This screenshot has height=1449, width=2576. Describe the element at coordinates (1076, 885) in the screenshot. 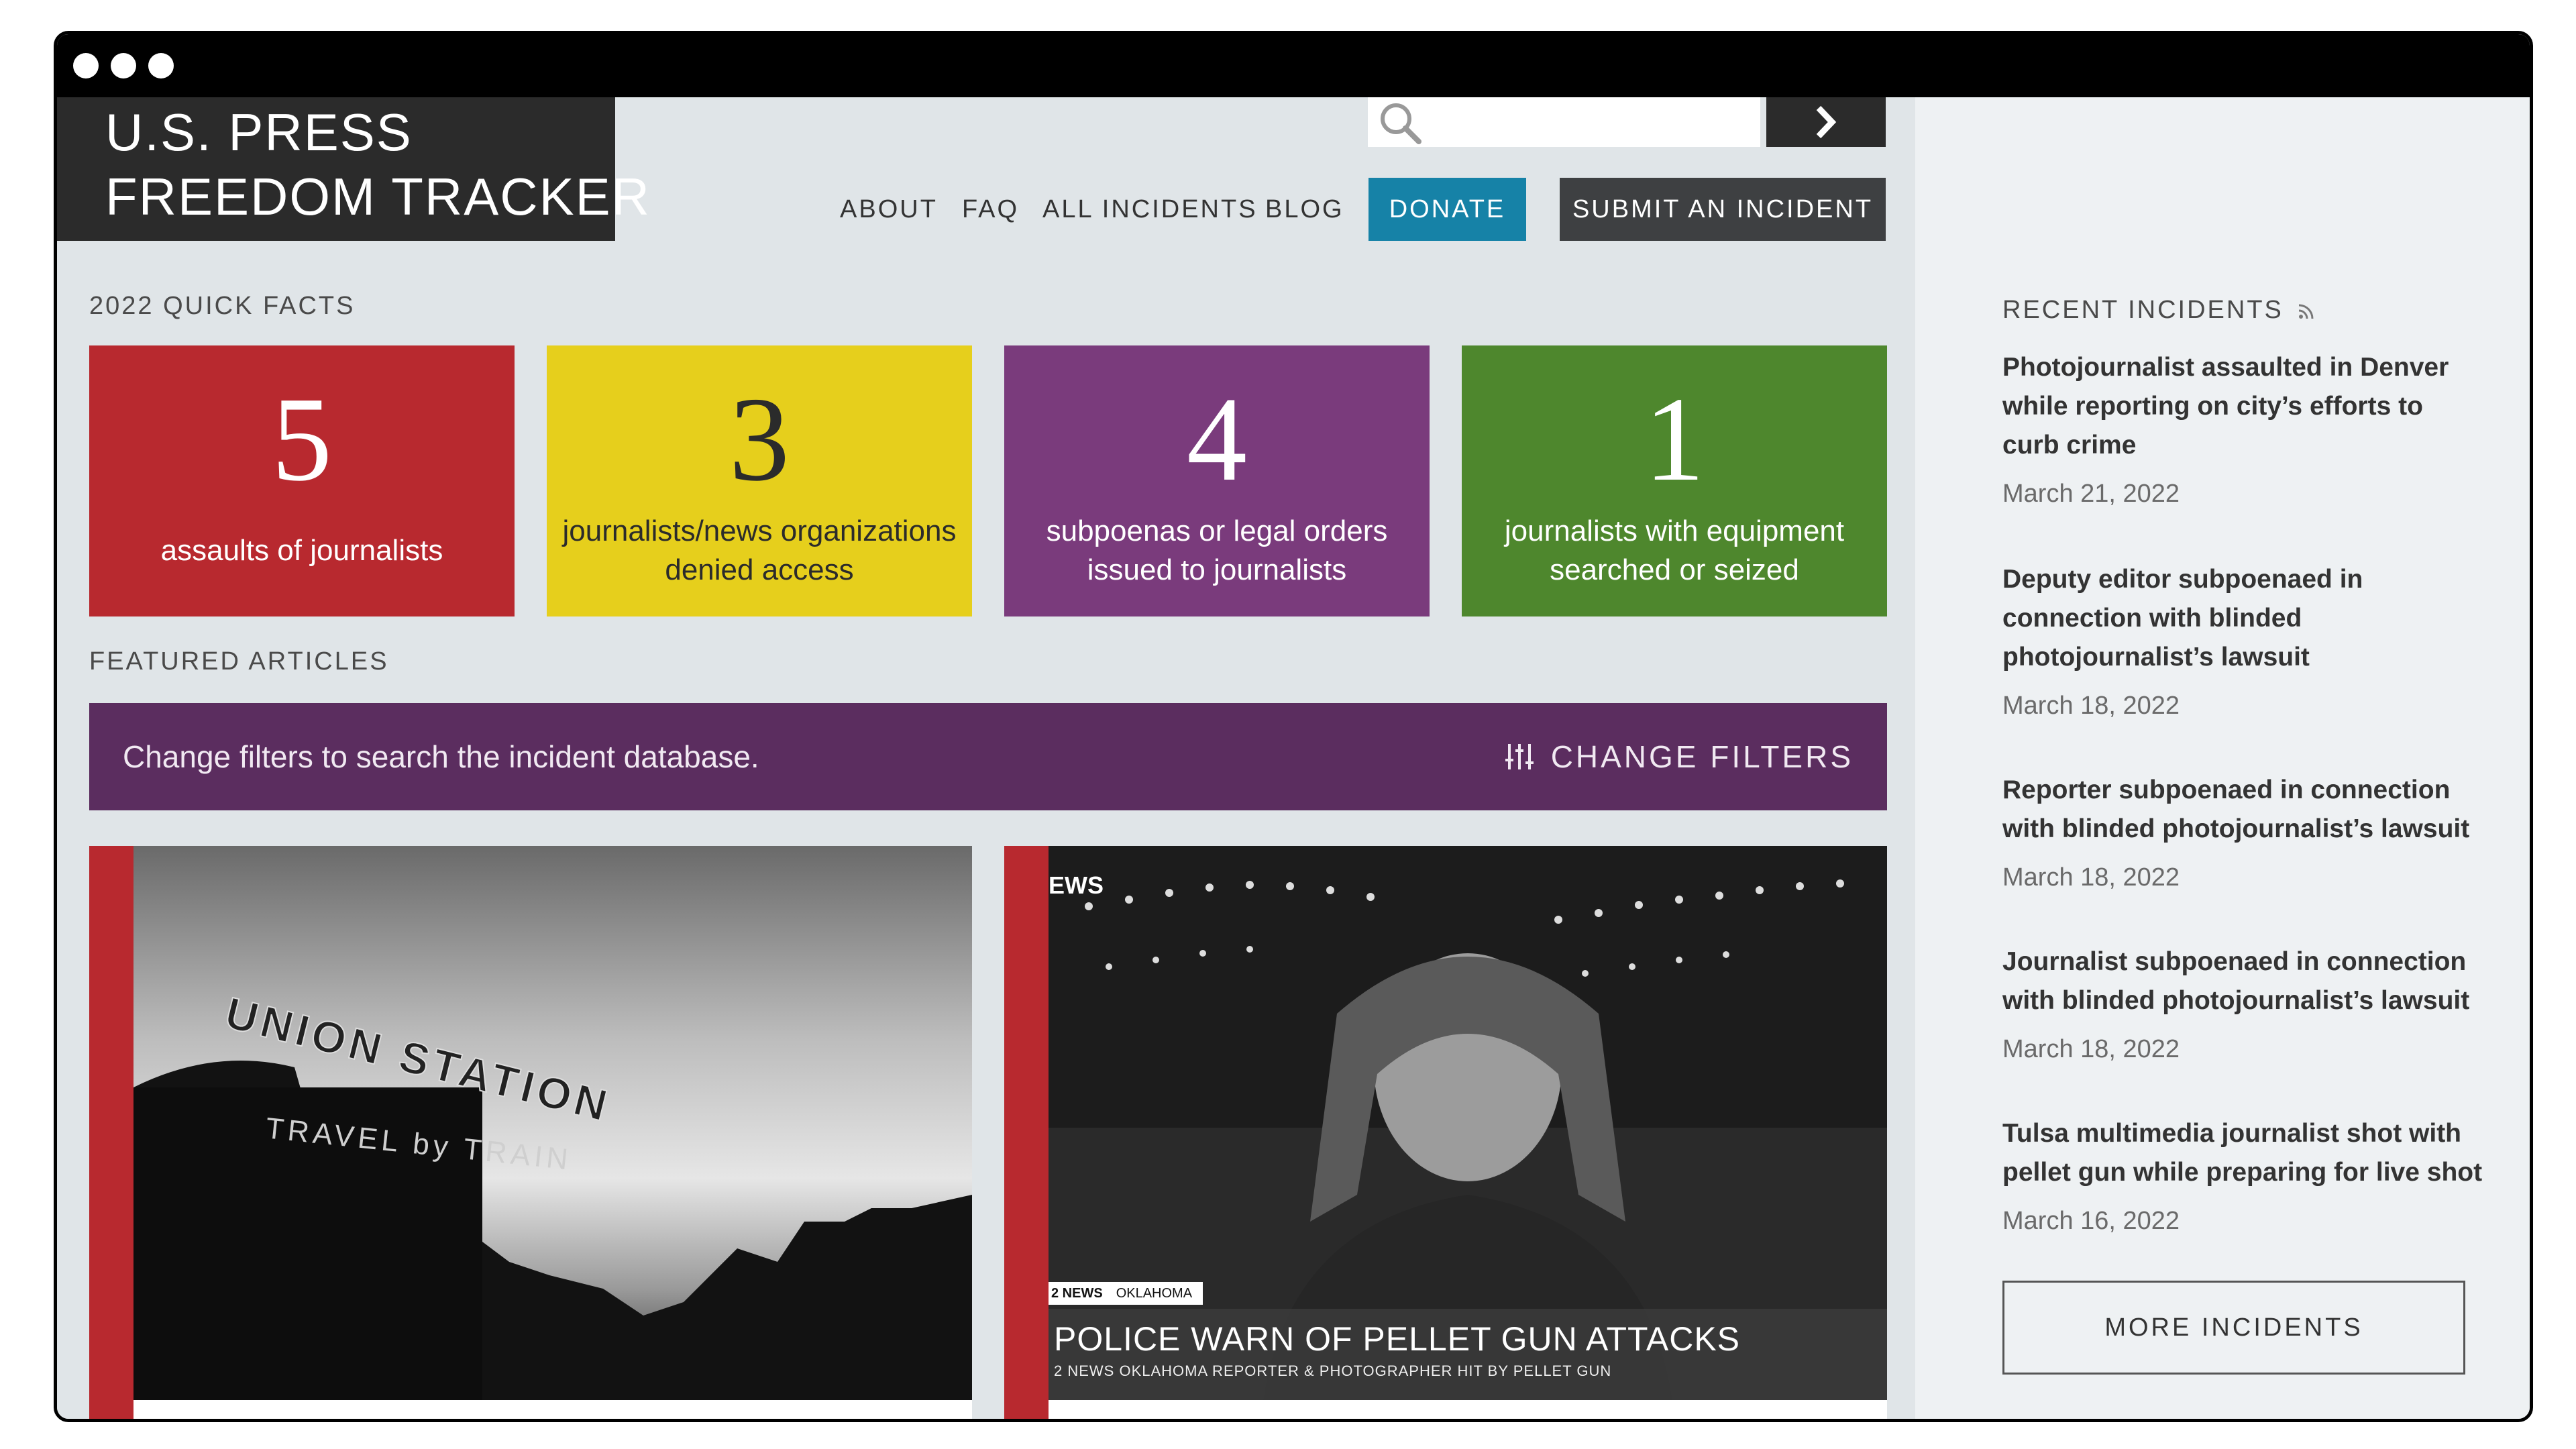

I see `news-channel-logo: EWS` at that location.